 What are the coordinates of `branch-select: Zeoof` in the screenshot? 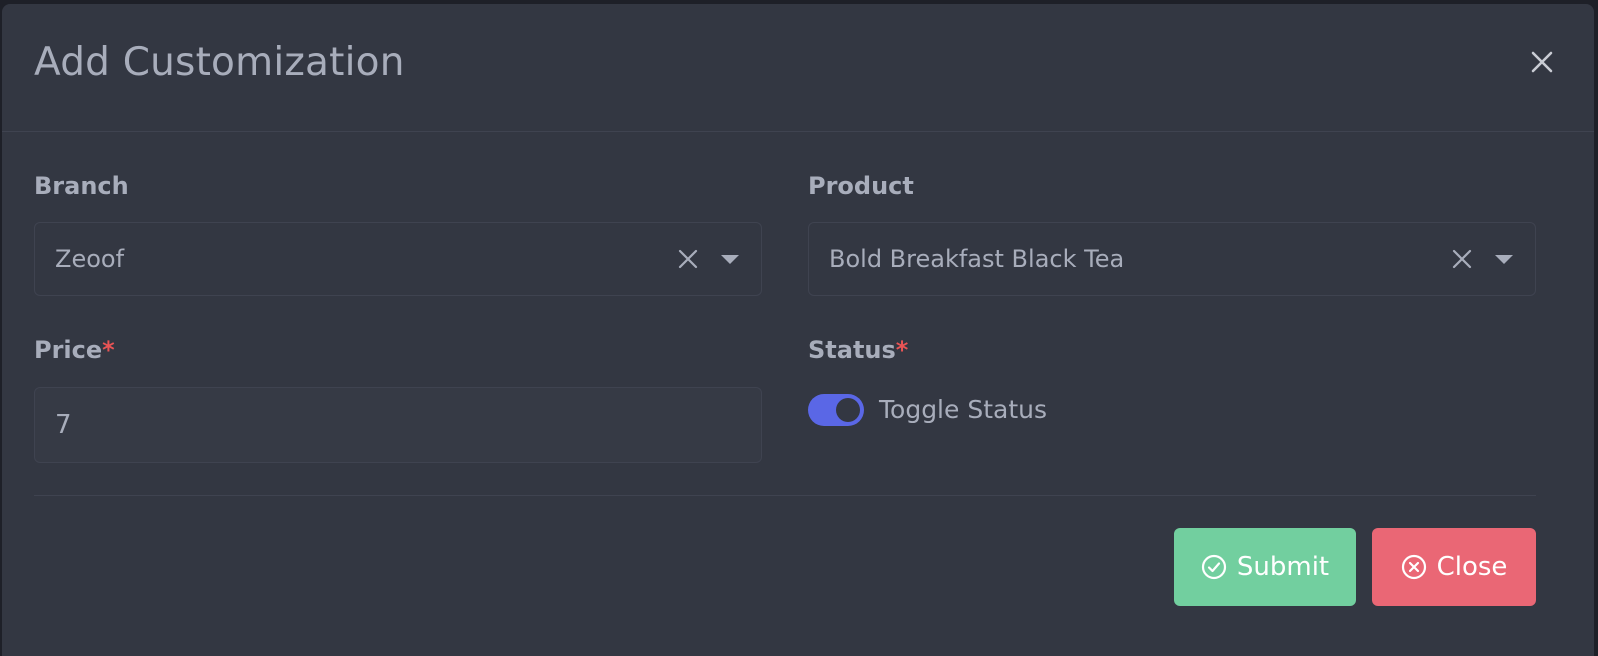 It's located at (398, 259).